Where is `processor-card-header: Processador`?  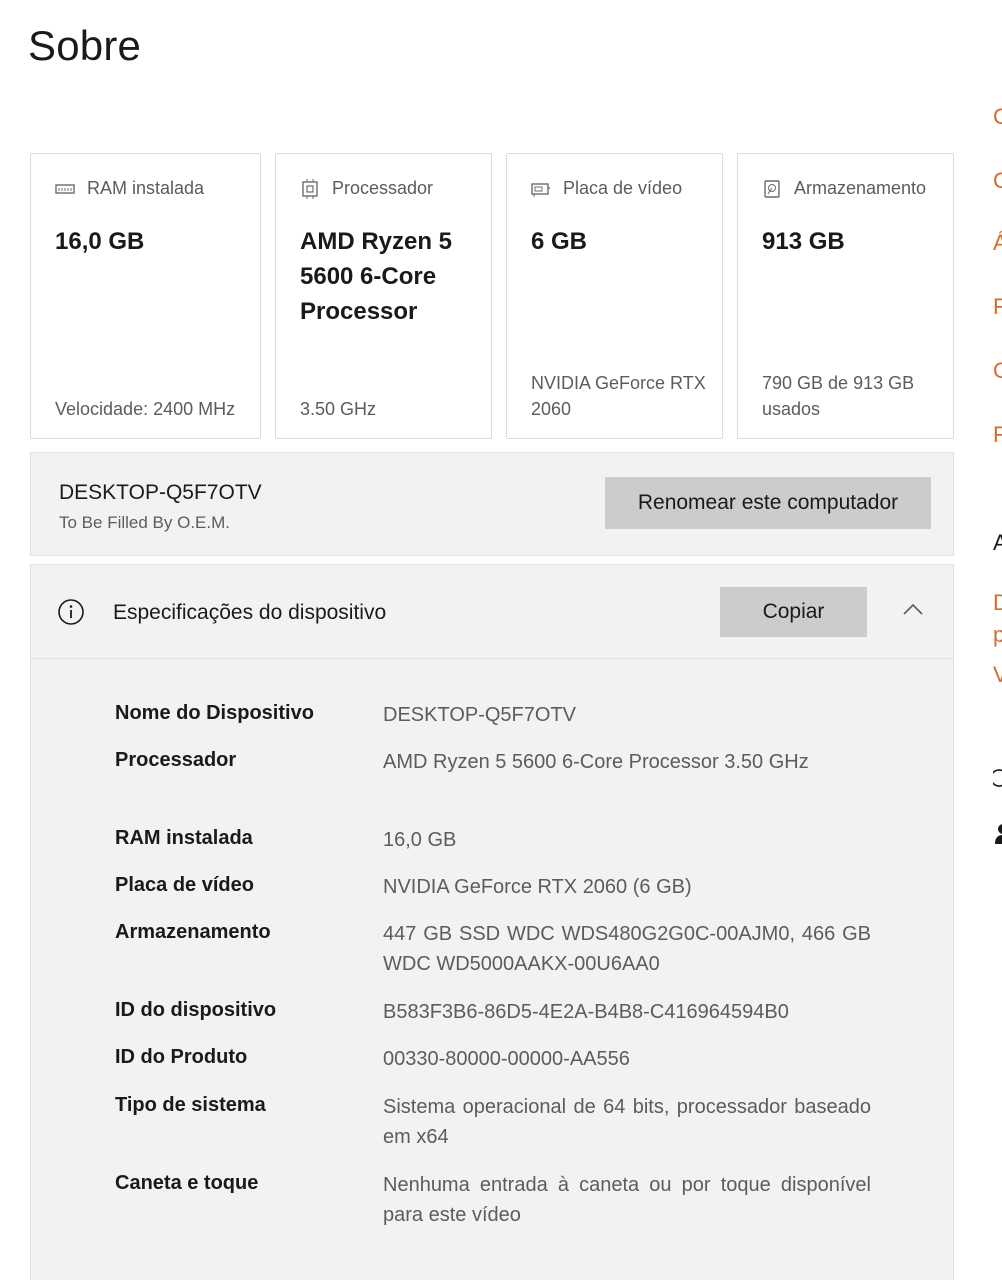 processor-card-header: Processador is located at coordinates (366, 188).